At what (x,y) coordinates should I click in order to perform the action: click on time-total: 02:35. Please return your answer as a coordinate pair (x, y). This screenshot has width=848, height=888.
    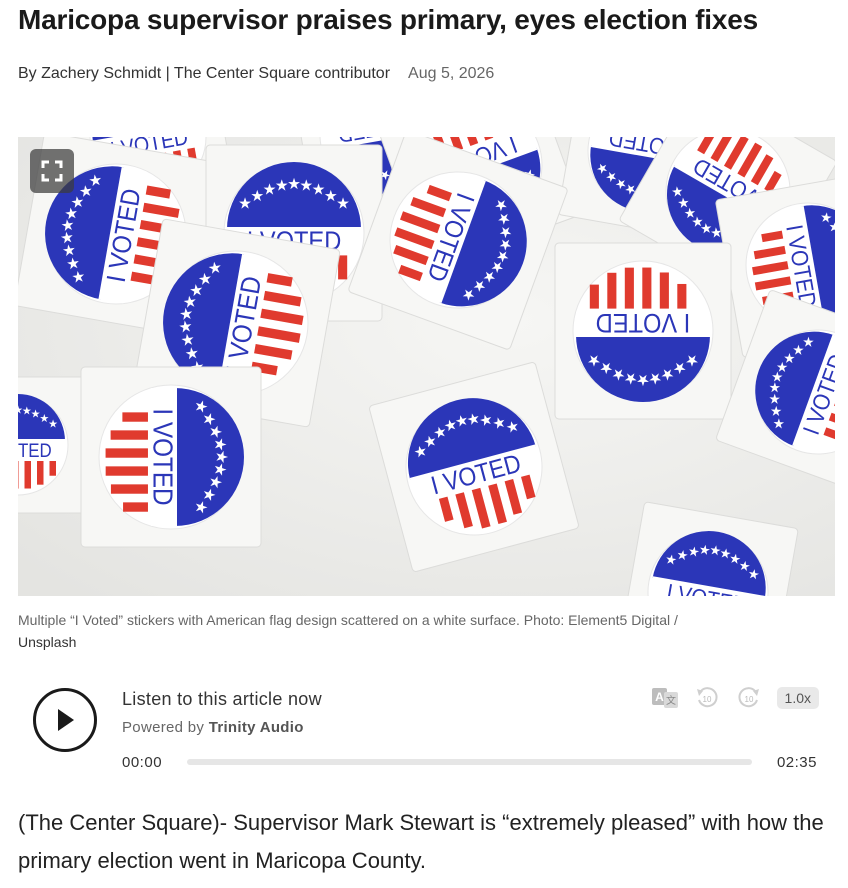
    Looking at the image, I should click on (796, 762).